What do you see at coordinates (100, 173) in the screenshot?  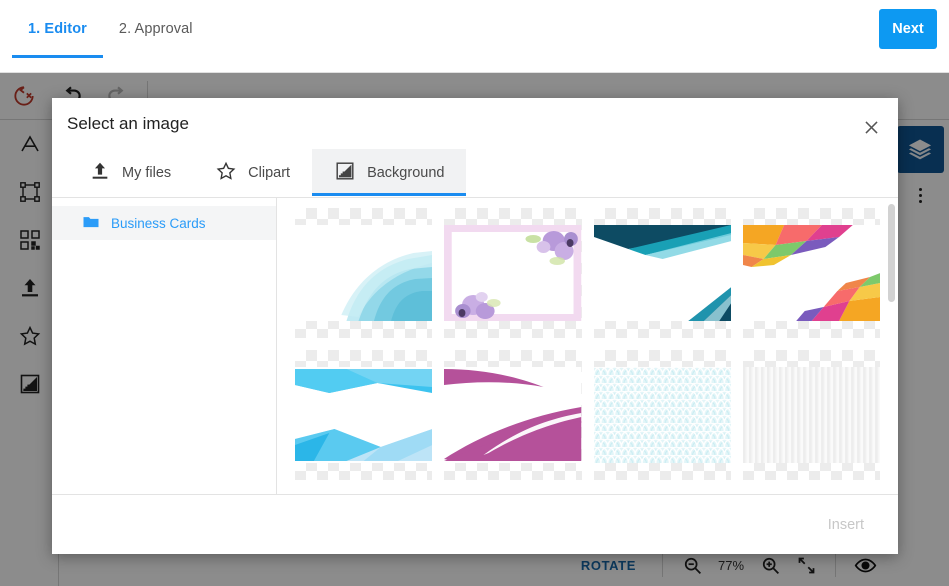 I see `upload-icon` at bounding box center [100, 173].